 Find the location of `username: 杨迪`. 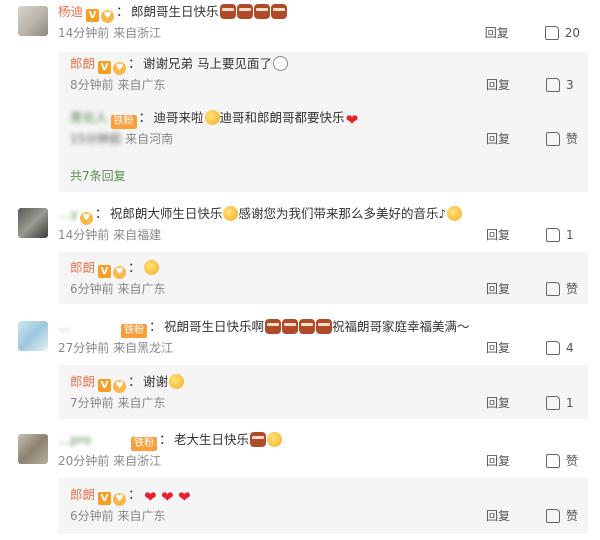

username: 杨迪 is located at coordinates (70, 11).